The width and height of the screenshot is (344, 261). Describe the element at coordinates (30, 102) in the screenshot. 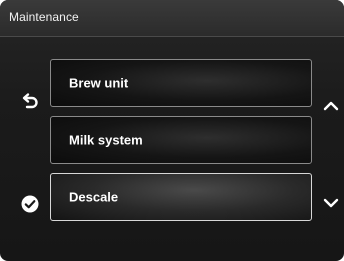

I see `back-arrow-icon` at that location.